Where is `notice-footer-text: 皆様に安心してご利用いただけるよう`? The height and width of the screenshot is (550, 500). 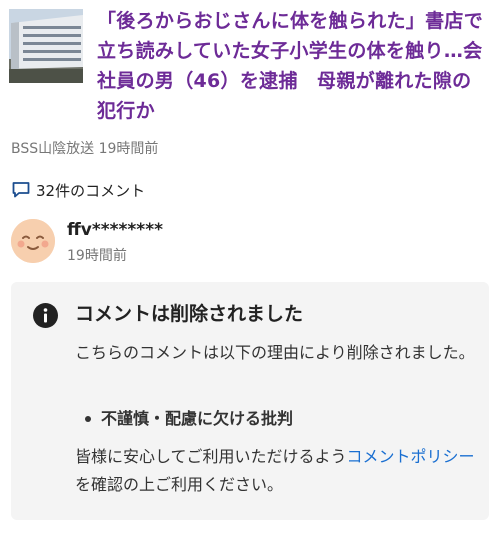
notice-footer-text: 皆様に安心してご利用いただけるよう is located at coordinates (211, 456).